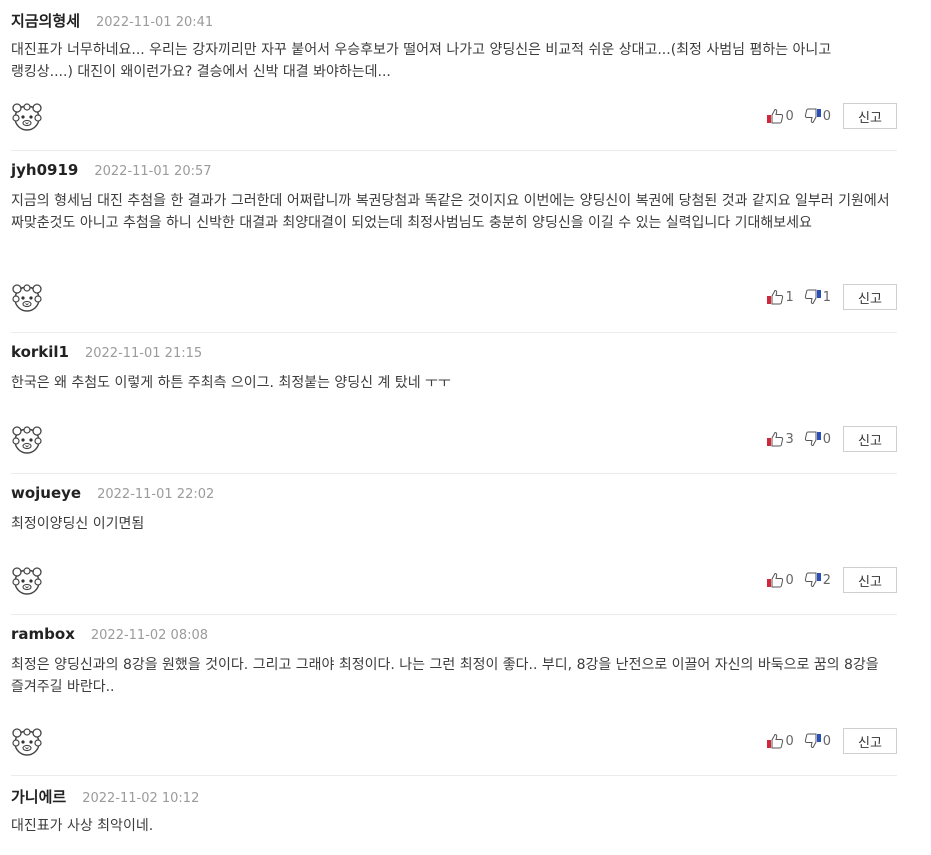 The width and height of the screenshot is (931, 855). Describe the element at coordinates (831, 439) in the screenshot. I see `comment-actions: 3 0 신고` at that location.